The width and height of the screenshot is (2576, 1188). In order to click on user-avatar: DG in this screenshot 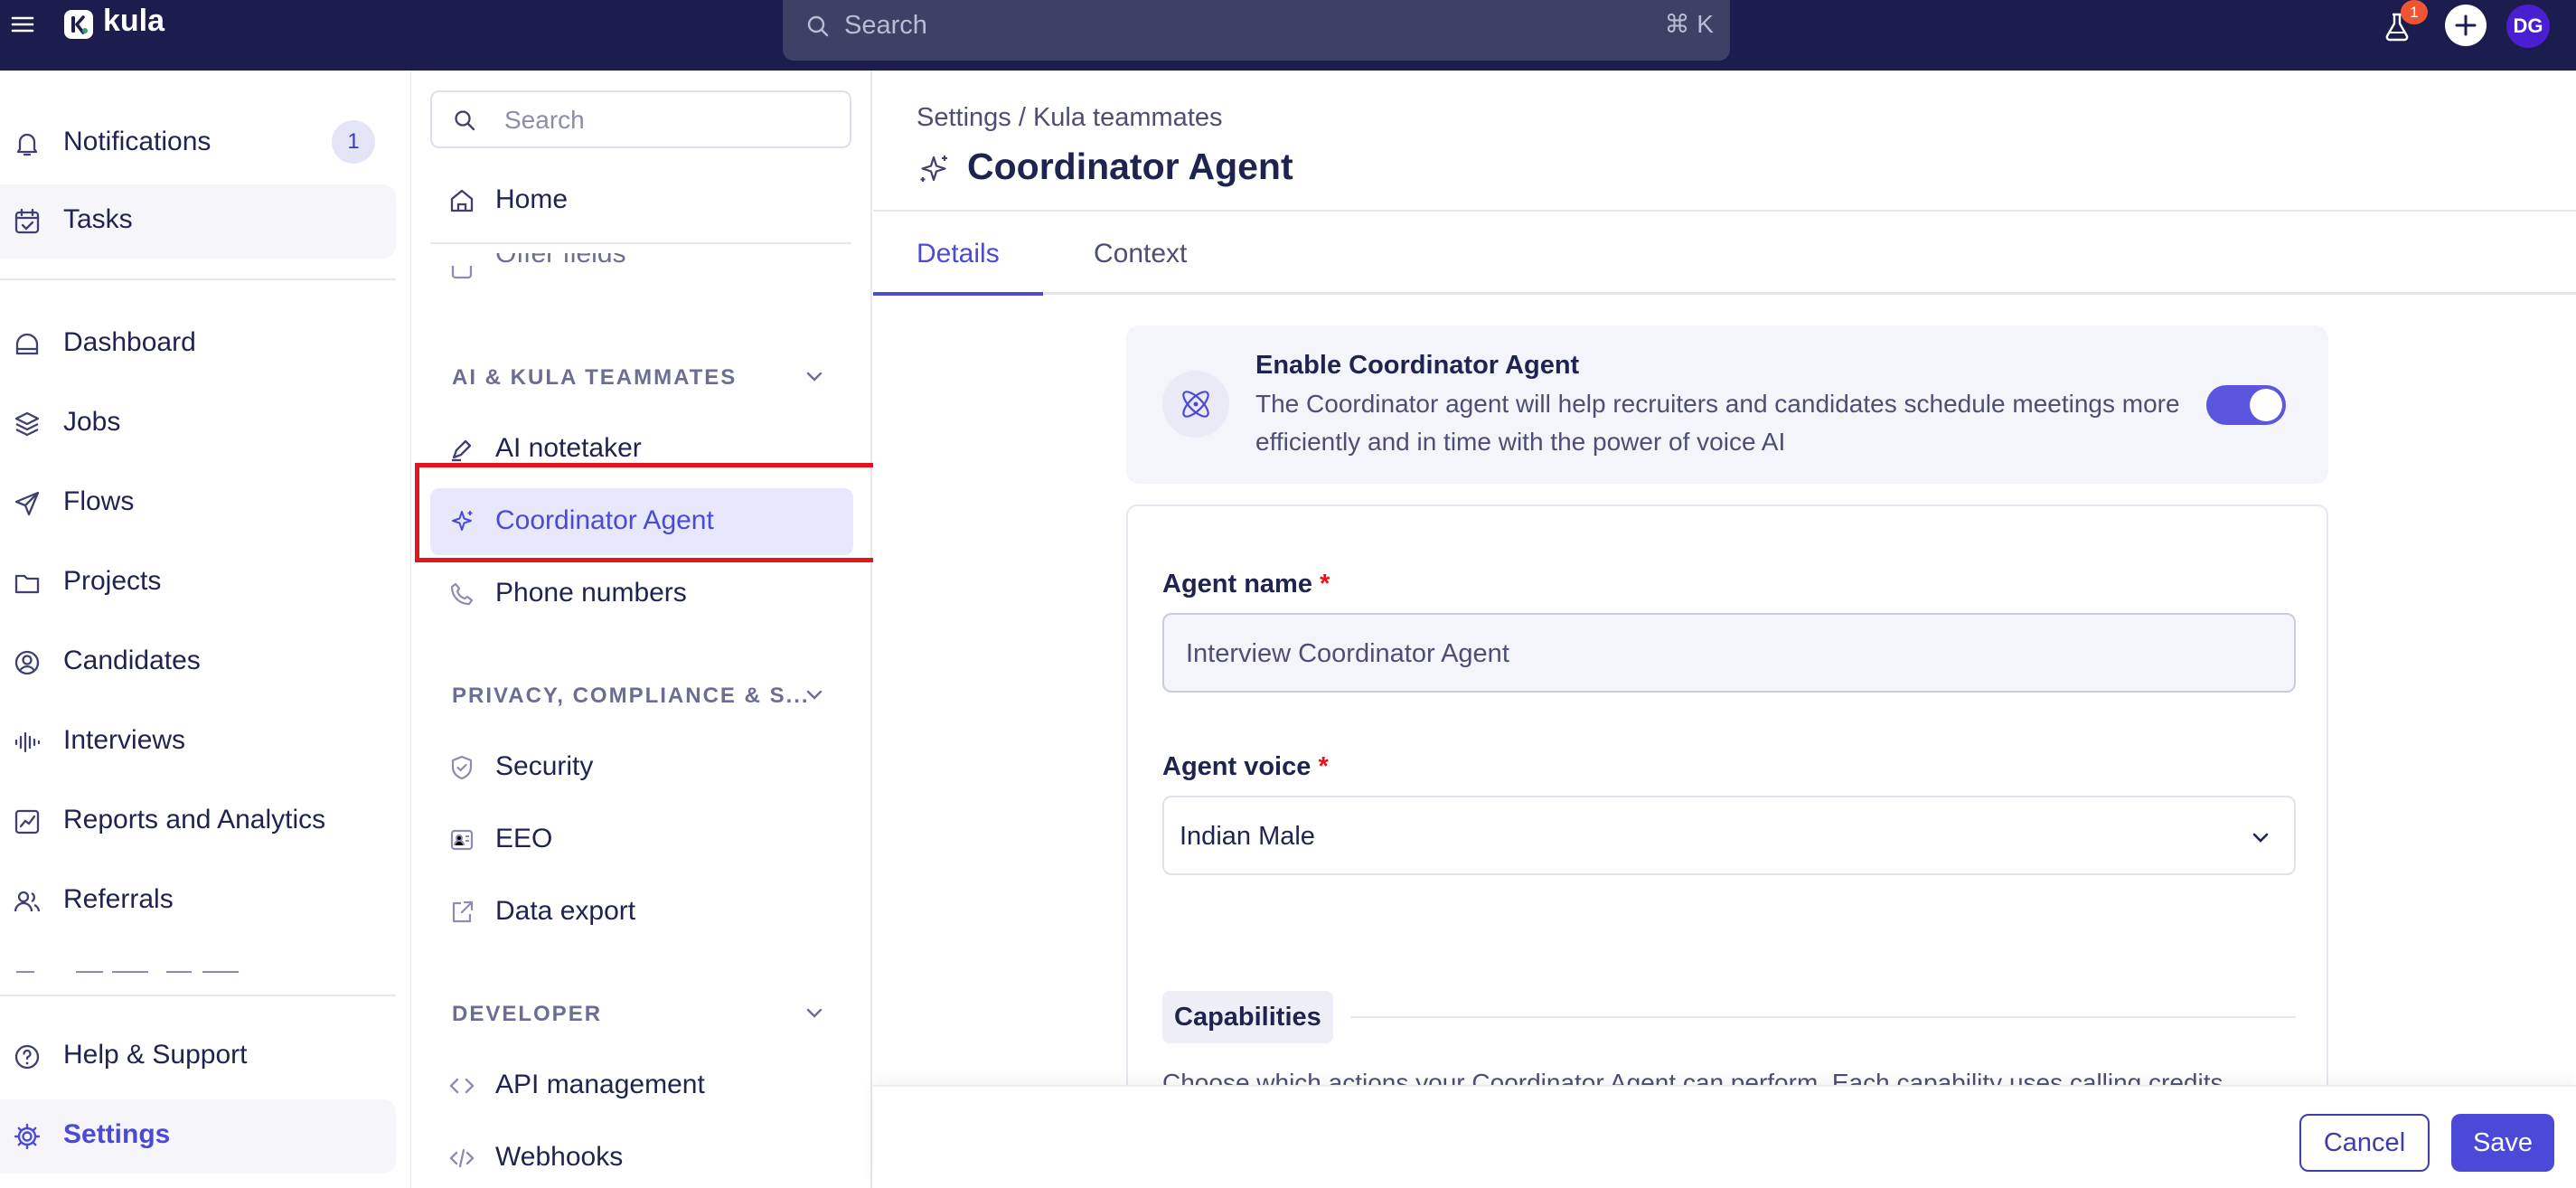, I will do `click(2528, 26)`.